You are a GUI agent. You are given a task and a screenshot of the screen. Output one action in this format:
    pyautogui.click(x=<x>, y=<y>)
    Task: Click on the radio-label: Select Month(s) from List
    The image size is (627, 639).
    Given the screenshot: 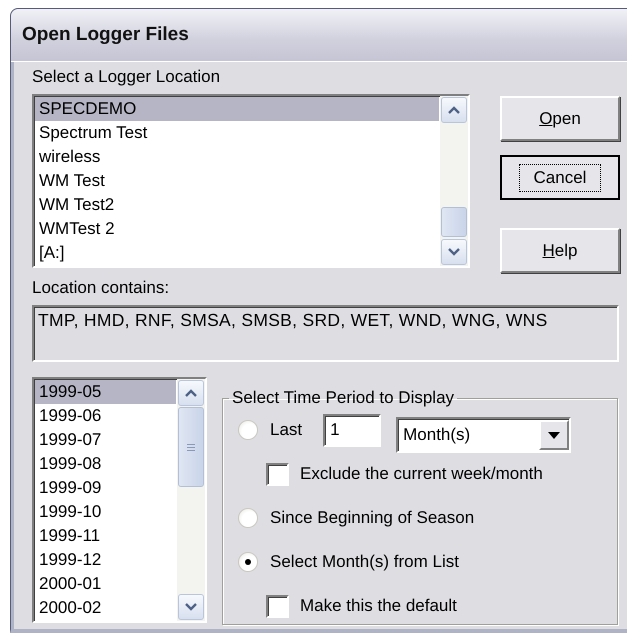 What is the action you would take?
    pyautogui.click(x=364, y=562)
    